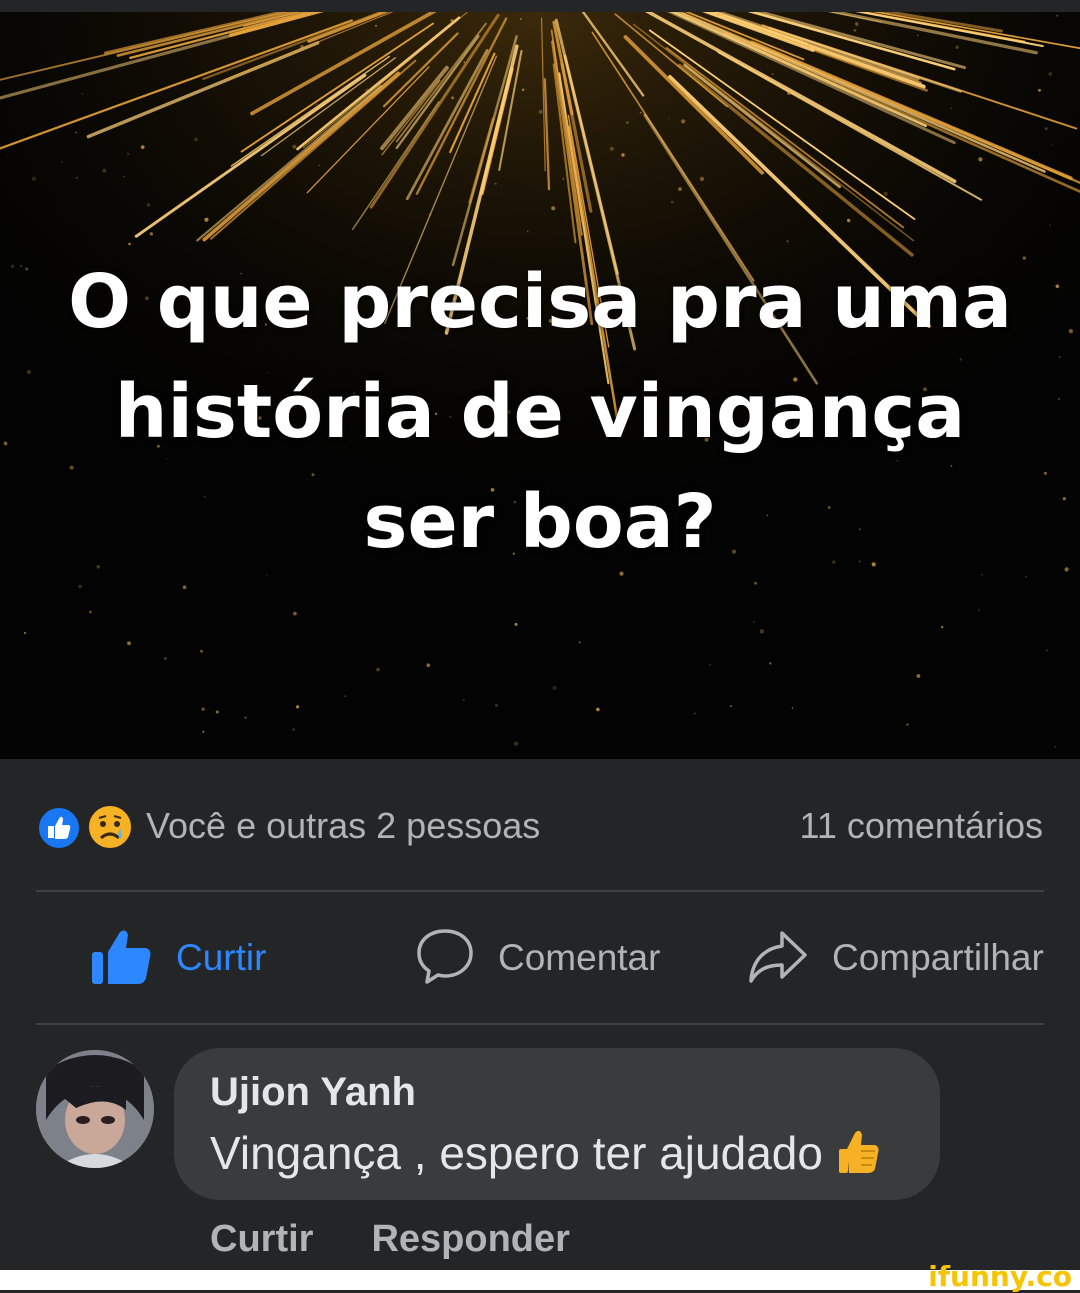 The height and width of the screenshot is (1293, 1080). What do you see at coordinates (343, 826) in the screenshot?
I see `reactions-text: Você e outras 2 pessoas` at bounding box center [343, 826].